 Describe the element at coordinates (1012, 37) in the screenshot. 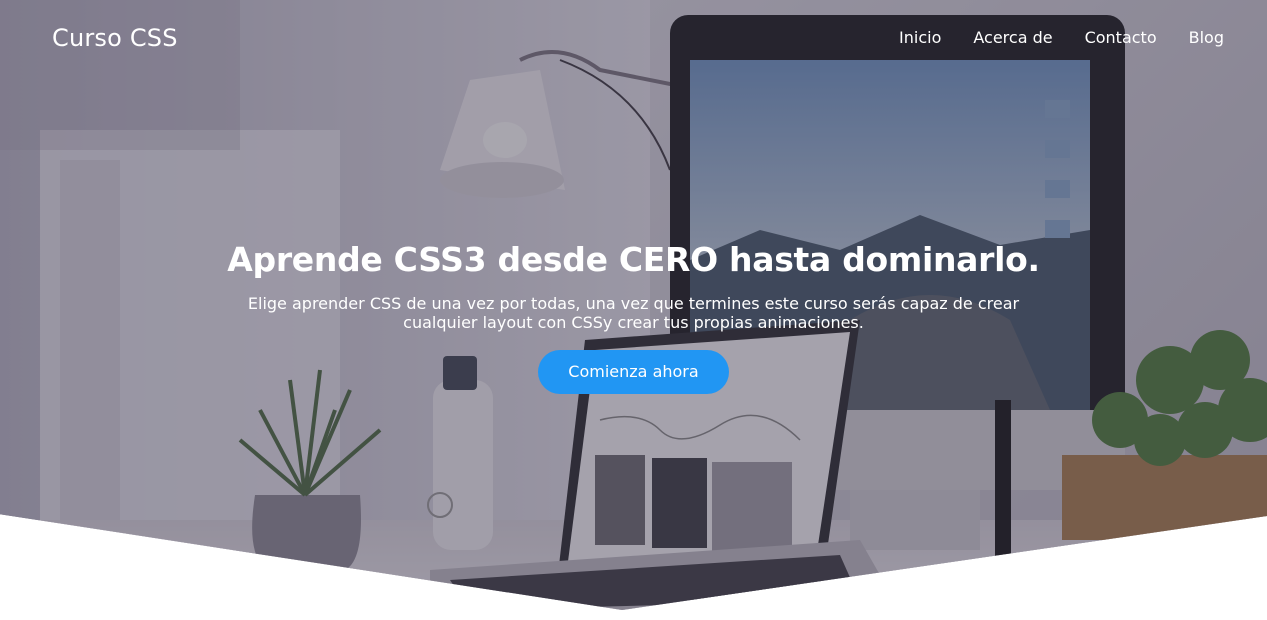

I see `nav-link-acerca-de: Acerca de` at that location.